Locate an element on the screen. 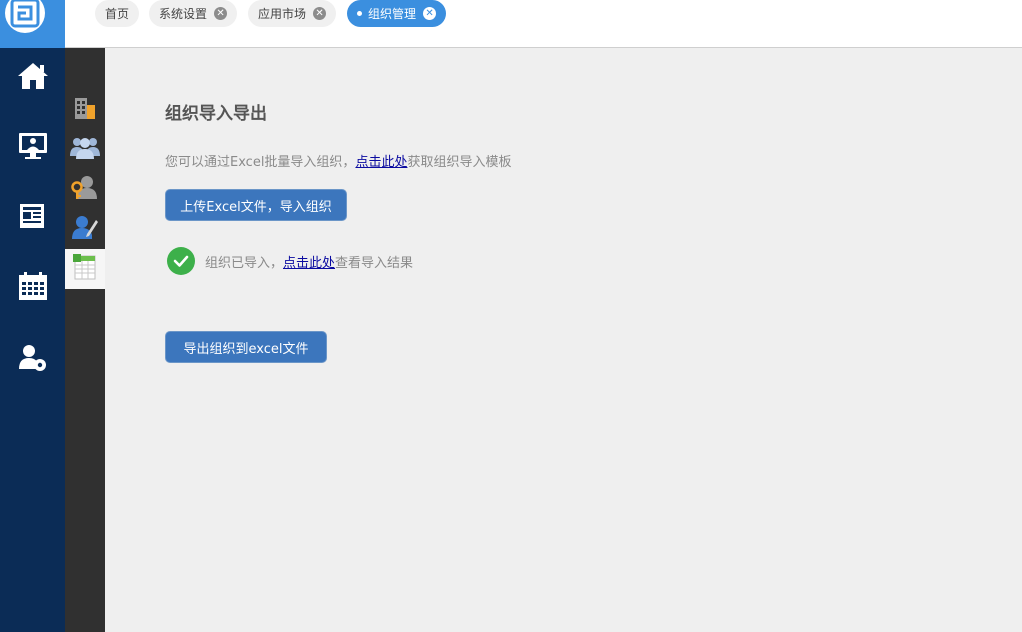 Image resolution: width=1022 pixels, height=632 pixels. left-nav is located at coordinates (32, 316).